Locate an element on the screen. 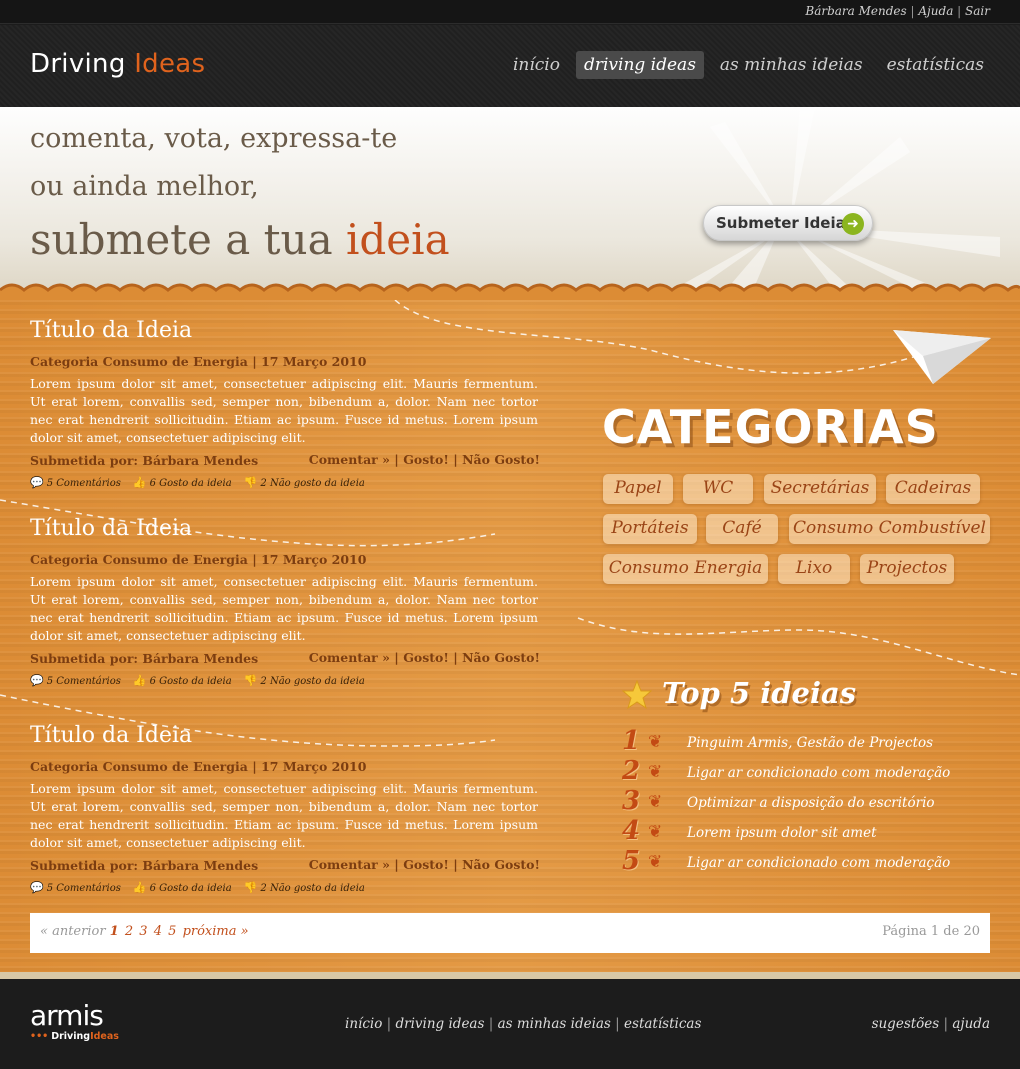 This screenshot has width=1020, height=1069. page-link-2: 2 is located at coordinates (129, 931).